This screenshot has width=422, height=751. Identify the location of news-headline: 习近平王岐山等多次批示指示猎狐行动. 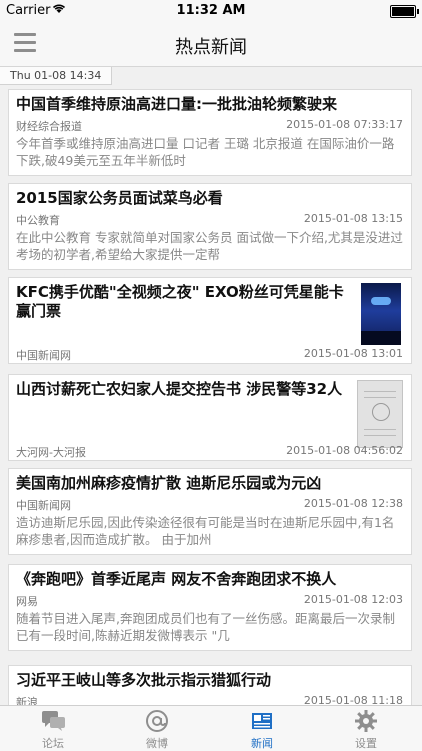
(144, 680).